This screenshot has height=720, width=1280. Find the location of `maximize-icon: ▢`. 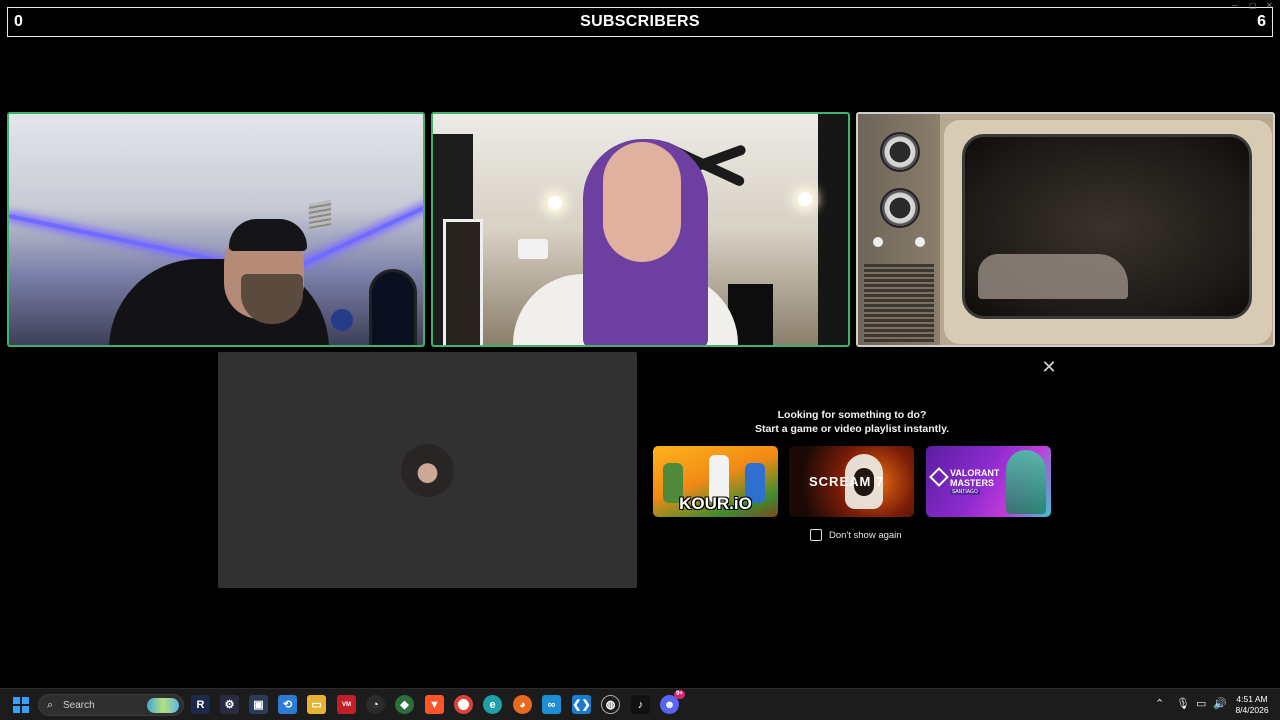

maximize-icon: ▢ is located at coordinates (1253, 5).